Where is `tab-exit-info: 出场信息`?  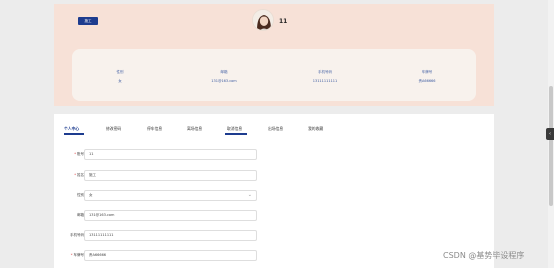 tab-exit-info: 出场信息 is located at coordinates (275, 129).